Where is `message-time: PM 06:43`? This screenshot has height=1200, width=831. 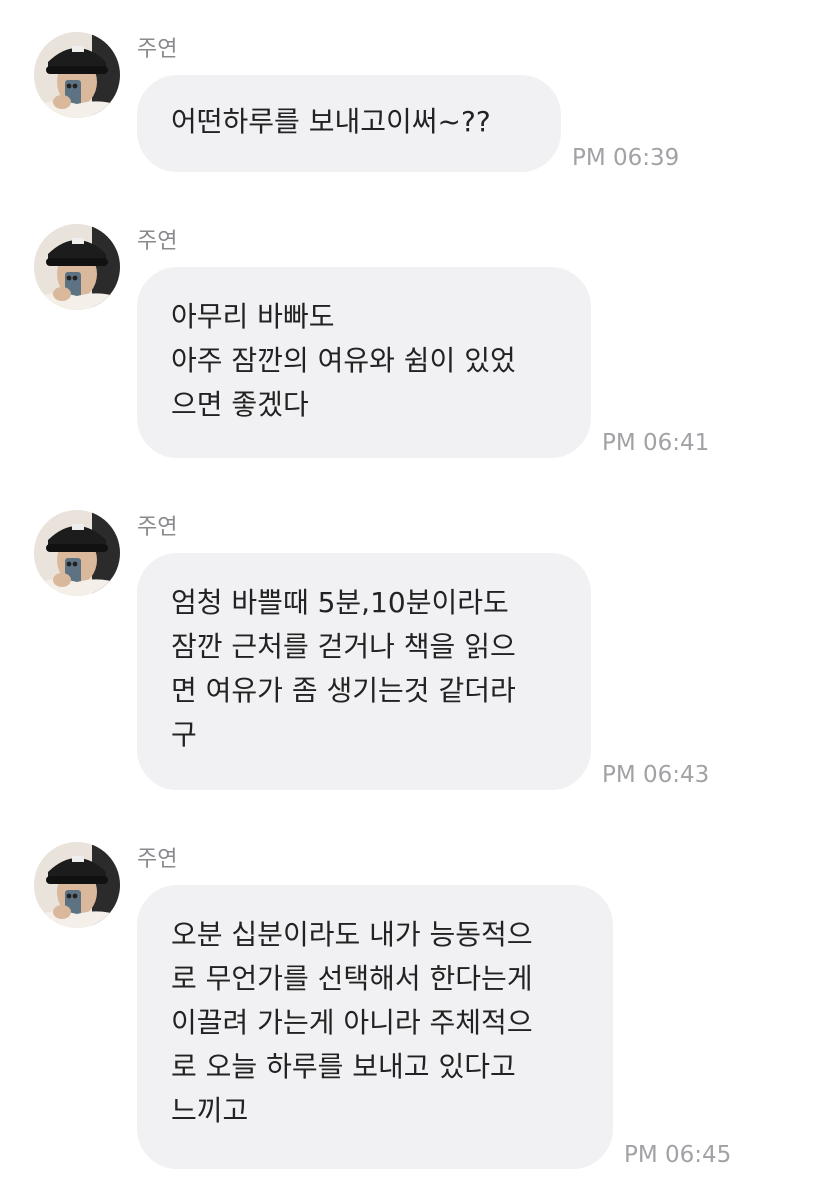
message-time: PM 06:43 is located at coordinates (656, 775).